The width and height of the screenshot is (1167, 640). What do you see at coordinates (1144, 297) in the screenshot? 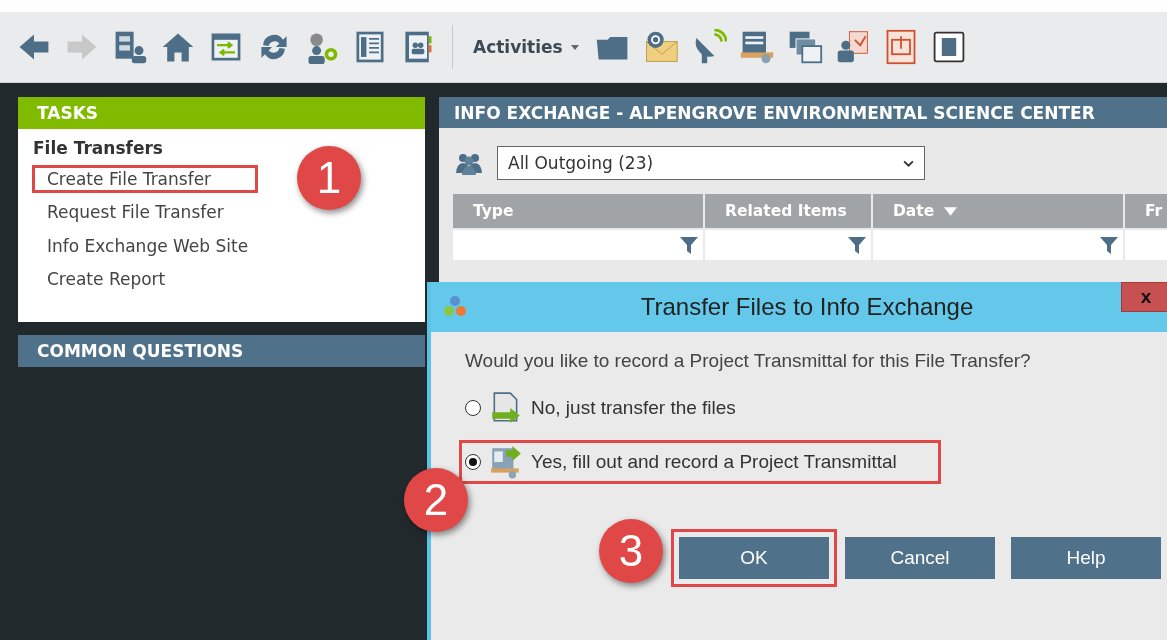
I see `close-button: x` at bounding box center [1144, 297].